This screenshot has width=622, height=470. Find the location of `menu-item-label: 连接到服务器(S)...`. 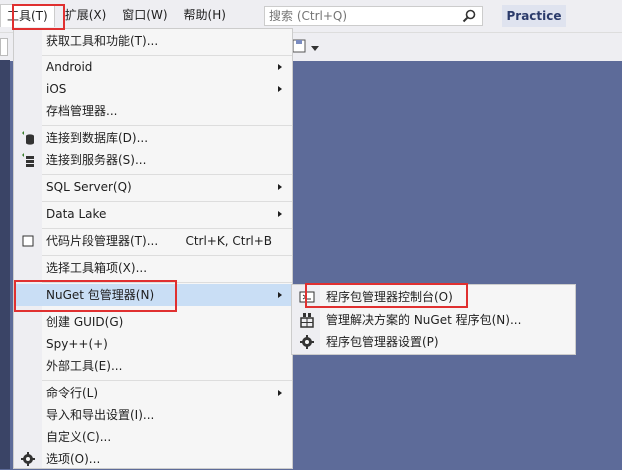

menu-item-label: 连接到服务器(S)... is located at coordinates (96, 160).